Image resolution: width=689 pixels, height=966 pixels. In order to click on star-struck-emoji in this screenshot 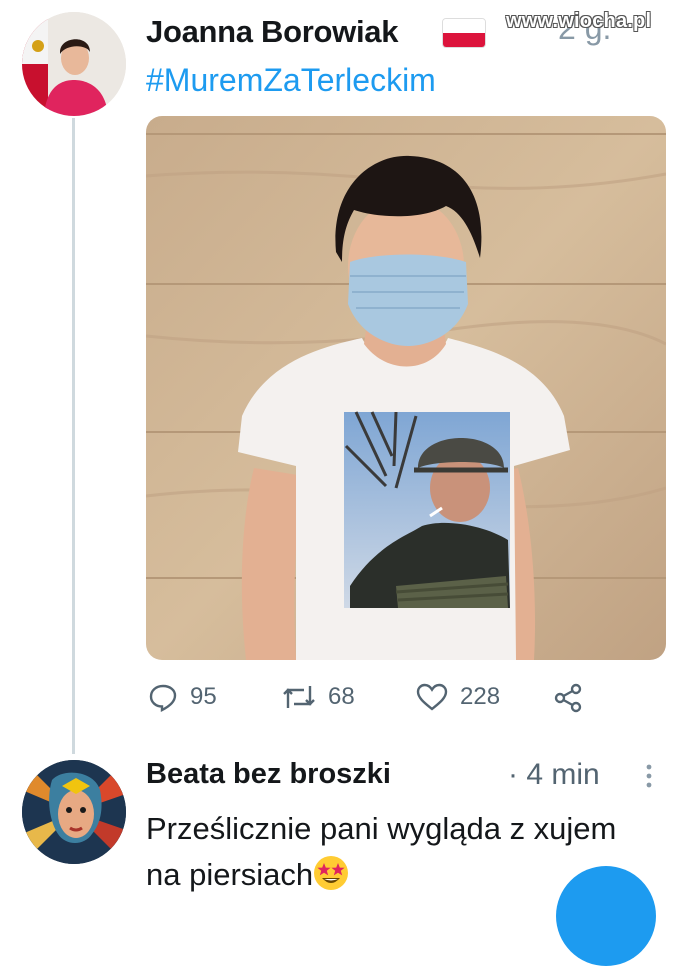, I will do `click(331, 873)`.